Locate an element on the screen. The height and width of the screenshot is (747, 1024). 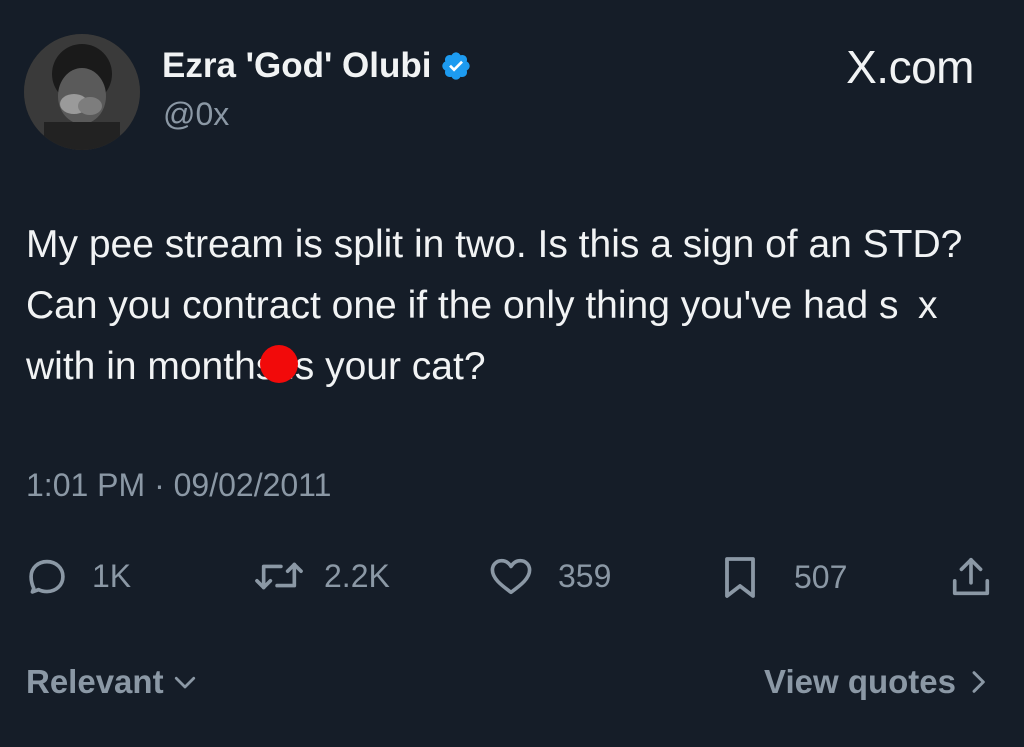
bookmark-icon is located at coordinates (740, 577).